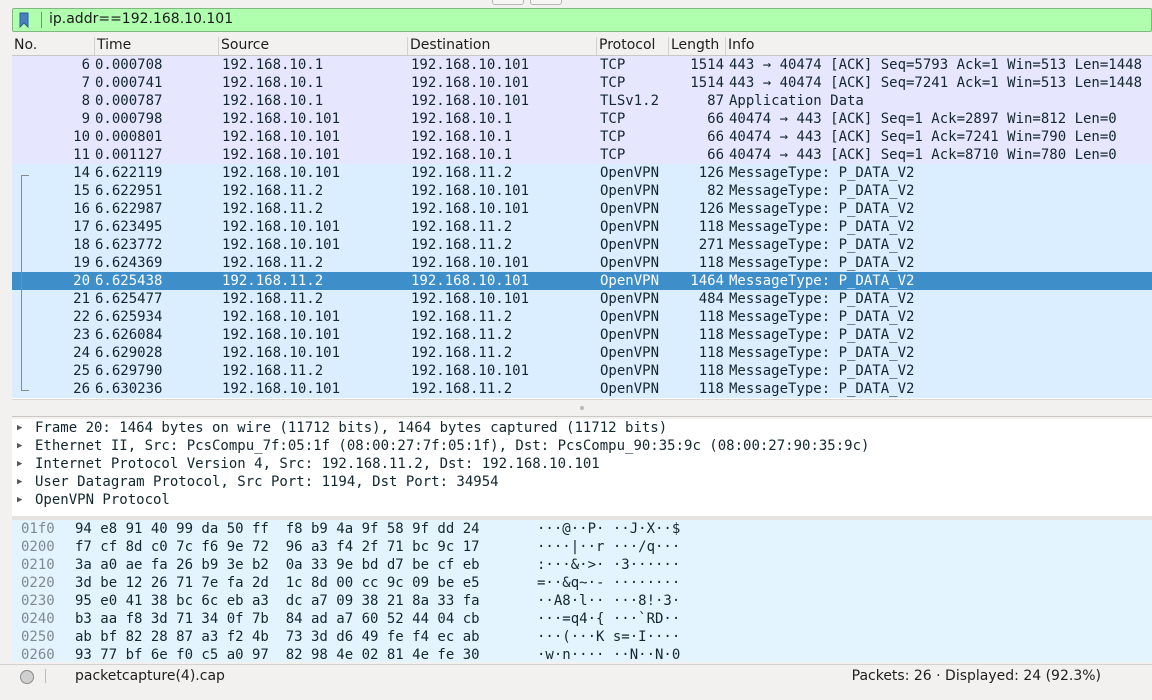 Image resolution: width=1152 pixels, height=700 pixels. I want to click on pane-splitter, so click(582, 408).